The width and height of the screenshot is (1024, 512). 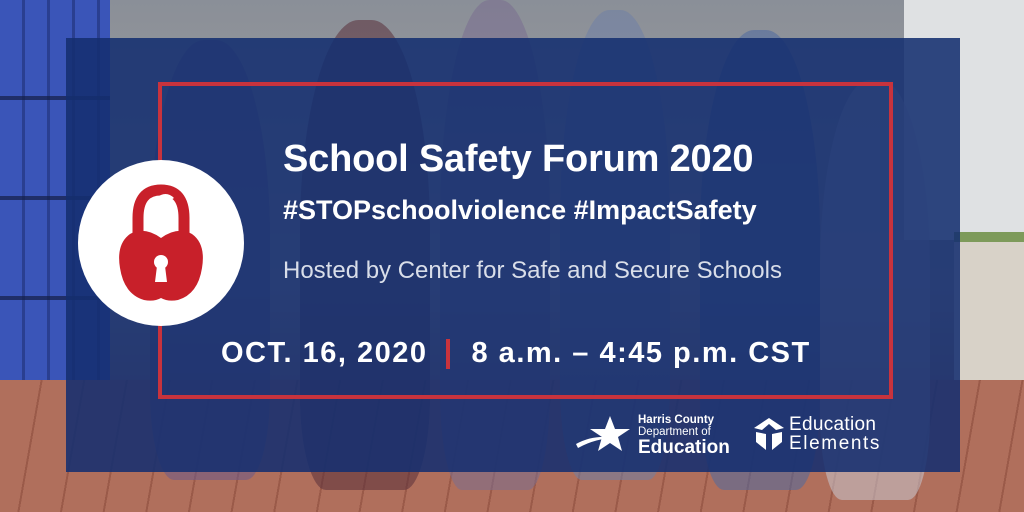 I want to click on education-elements-logo: Education Elements, so click(x=832, y=436).